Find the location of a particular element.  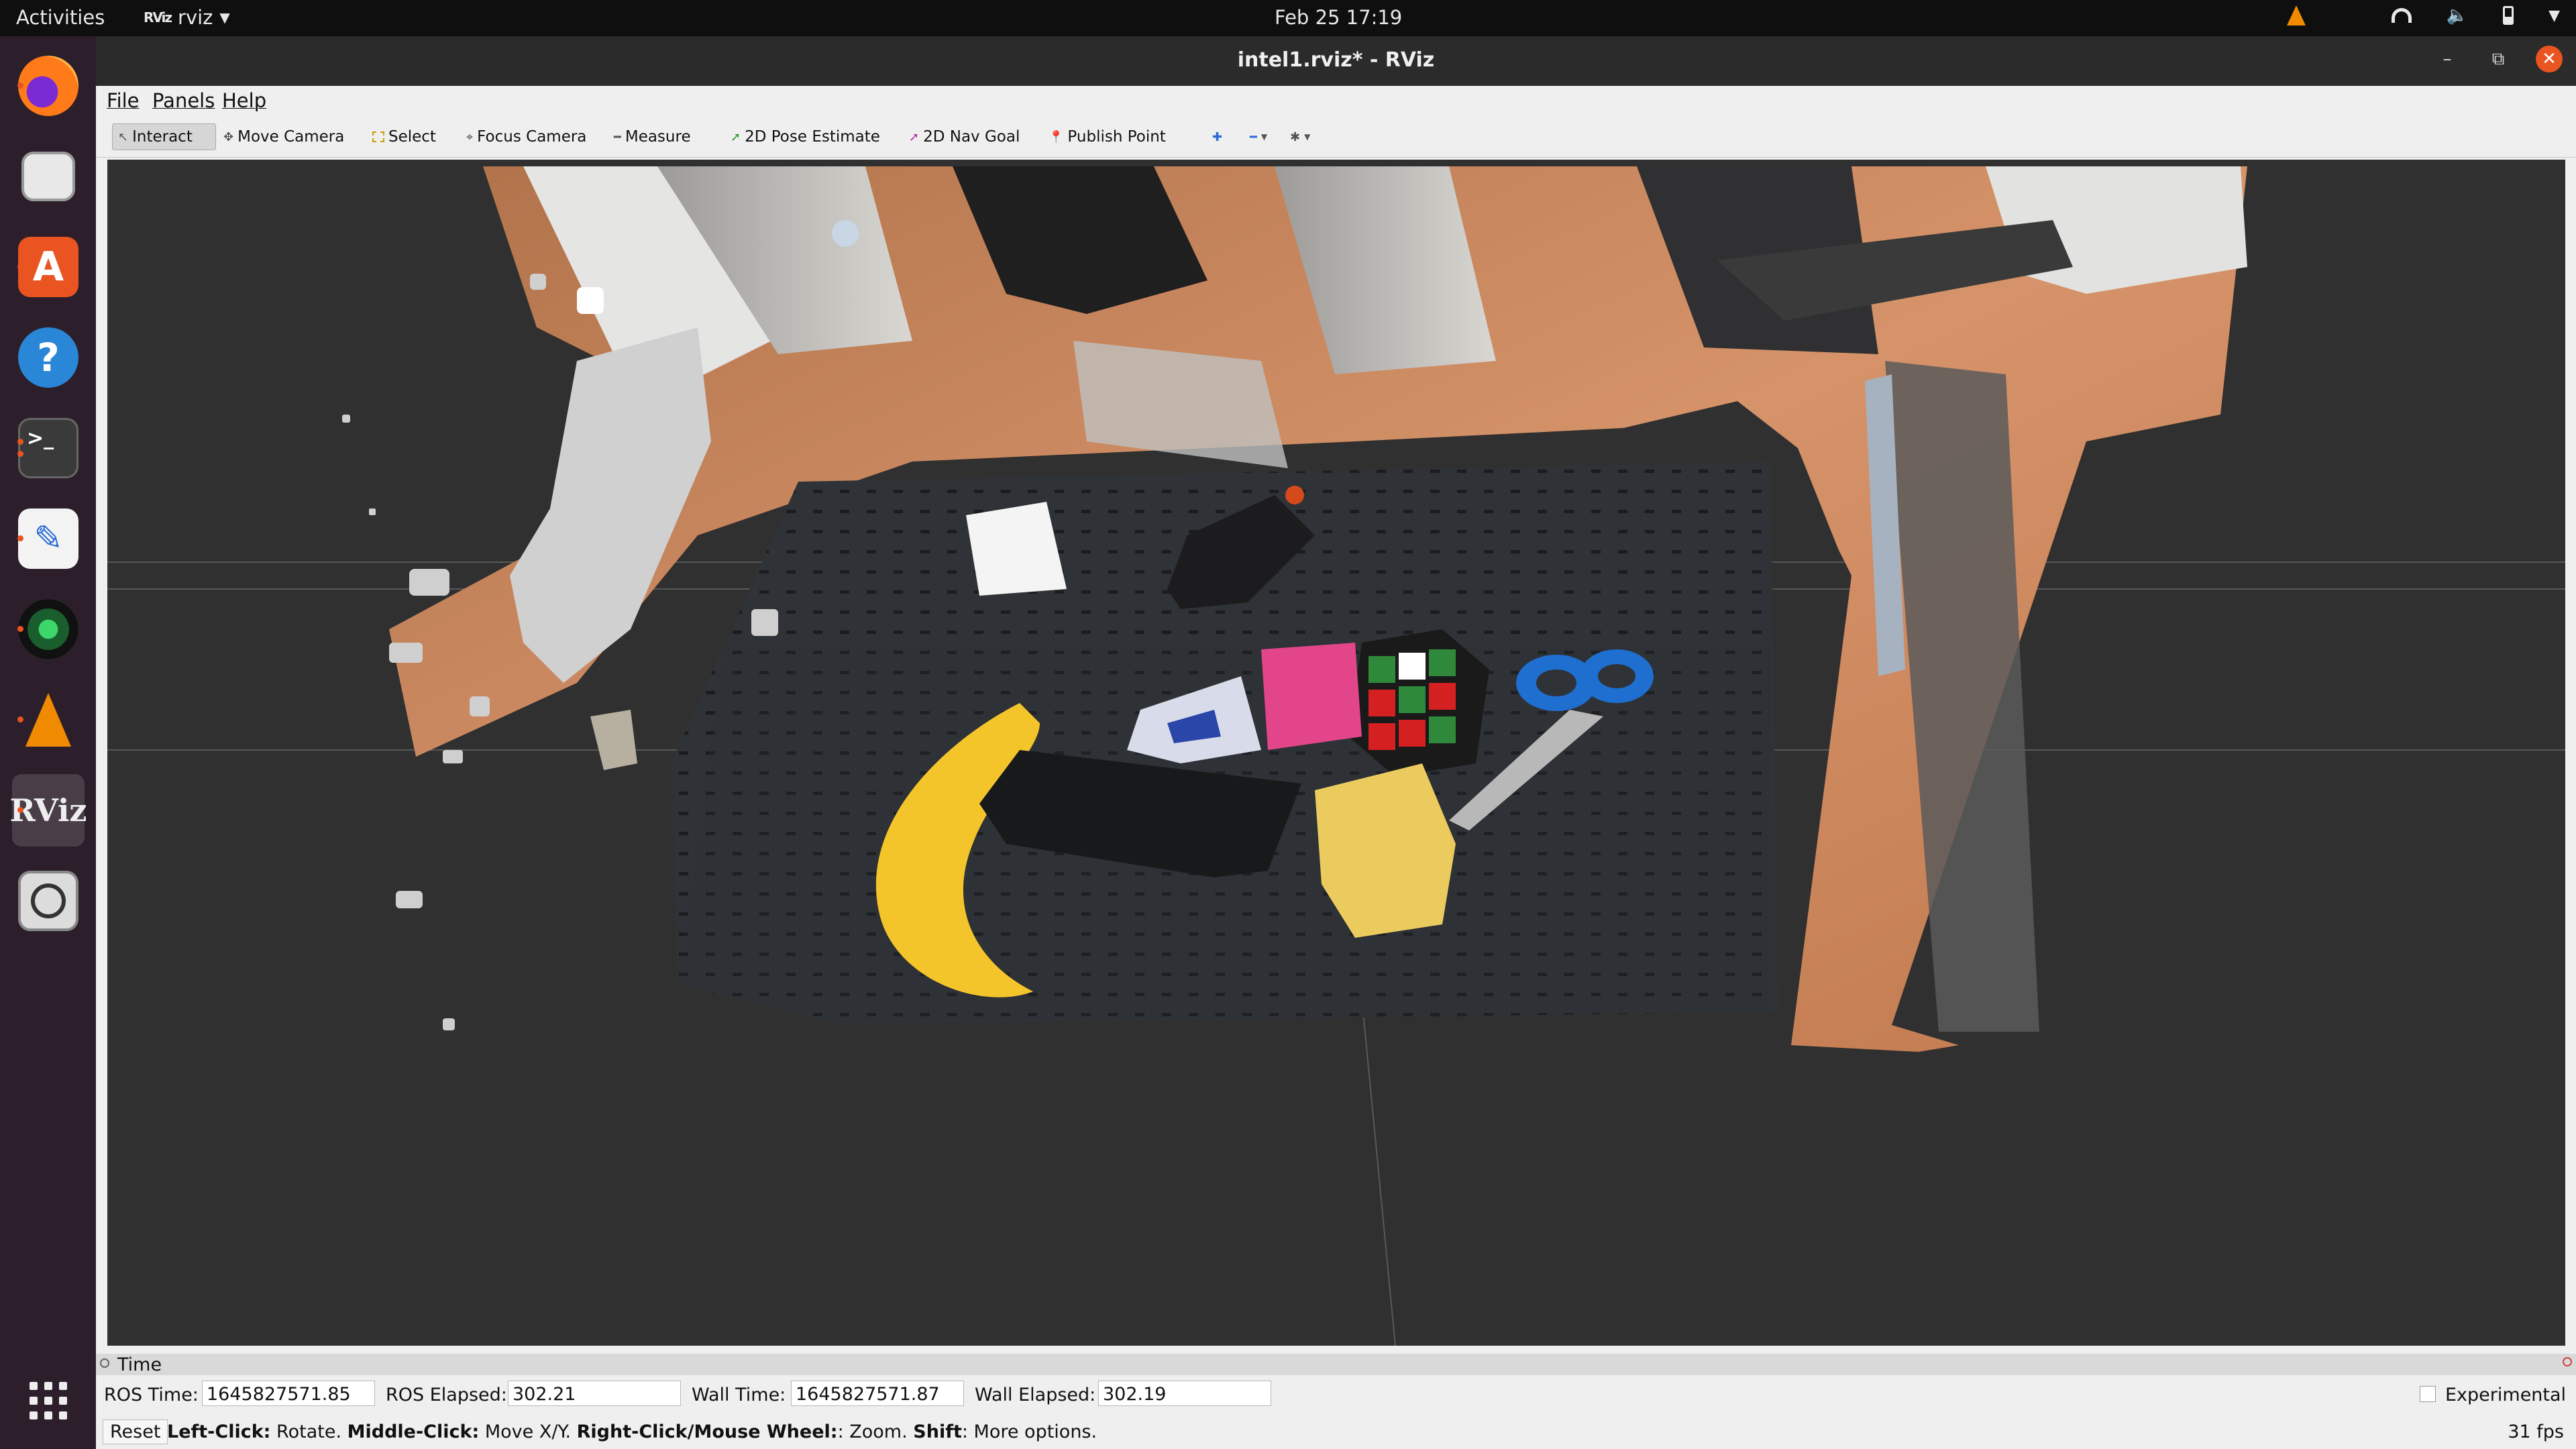

dock-camera is located at coordinates (48, 629).